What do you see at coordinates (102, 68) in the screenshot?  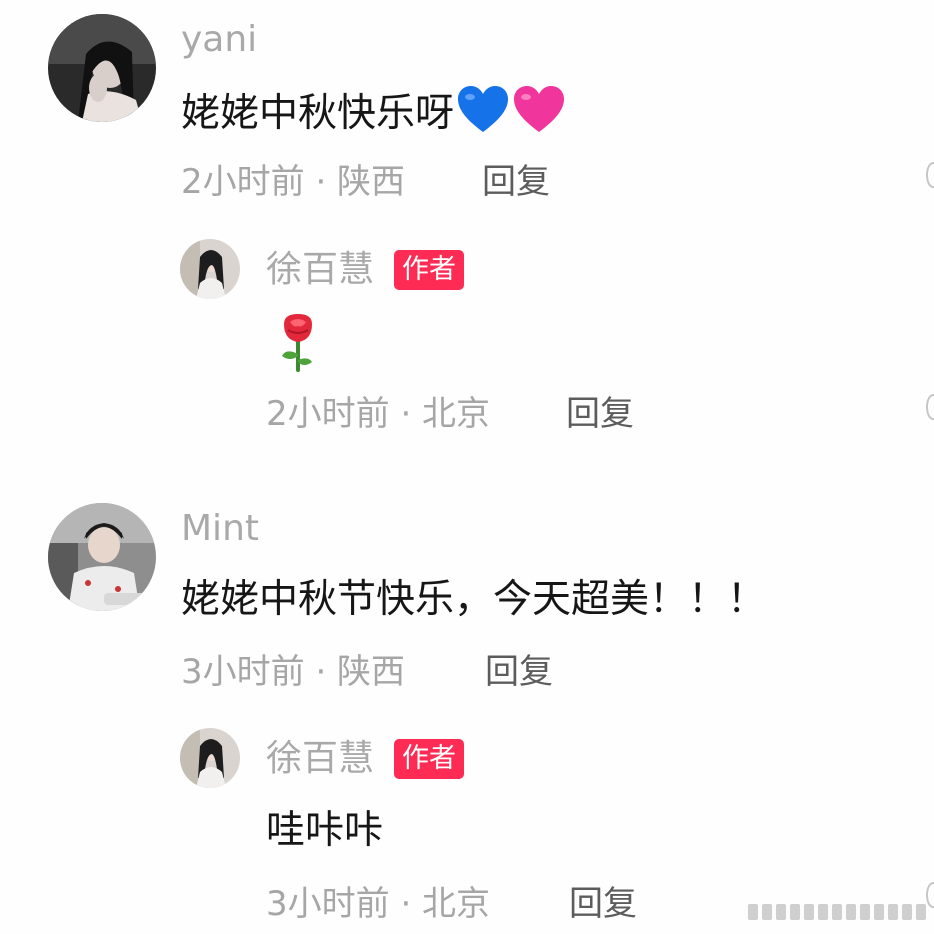 I see `avatar-yani` at bounding box center [102, 68].